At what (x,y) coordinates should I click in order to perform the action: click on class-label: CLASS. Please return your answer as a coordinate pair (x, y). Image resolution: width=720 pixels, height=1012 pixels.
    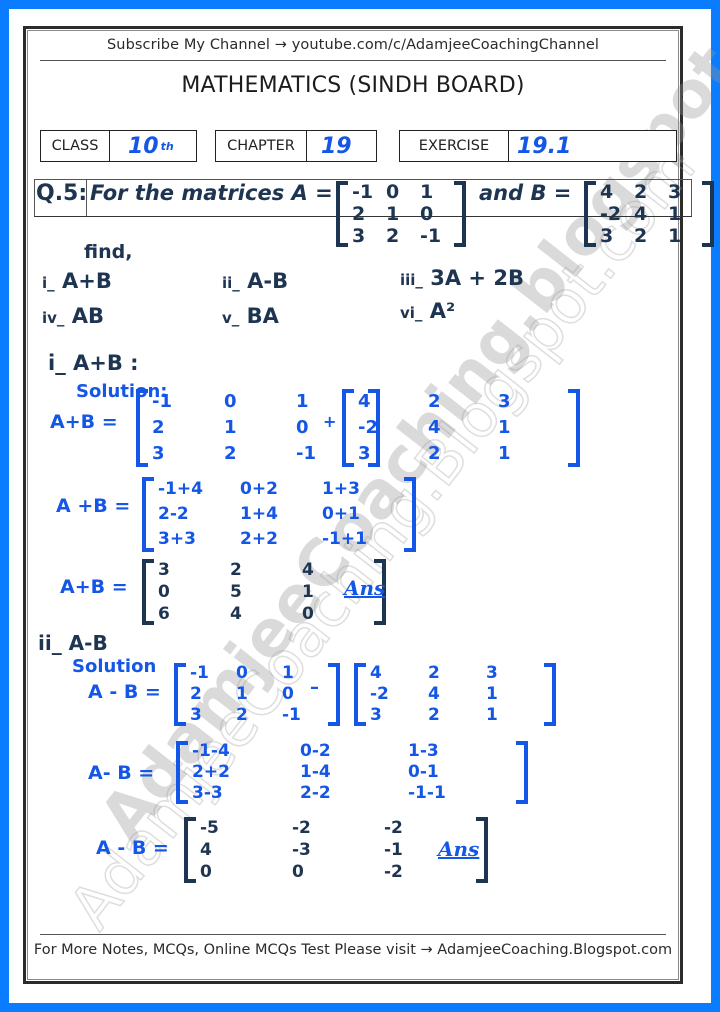
    Looking at the image, I should click on (75, 146).